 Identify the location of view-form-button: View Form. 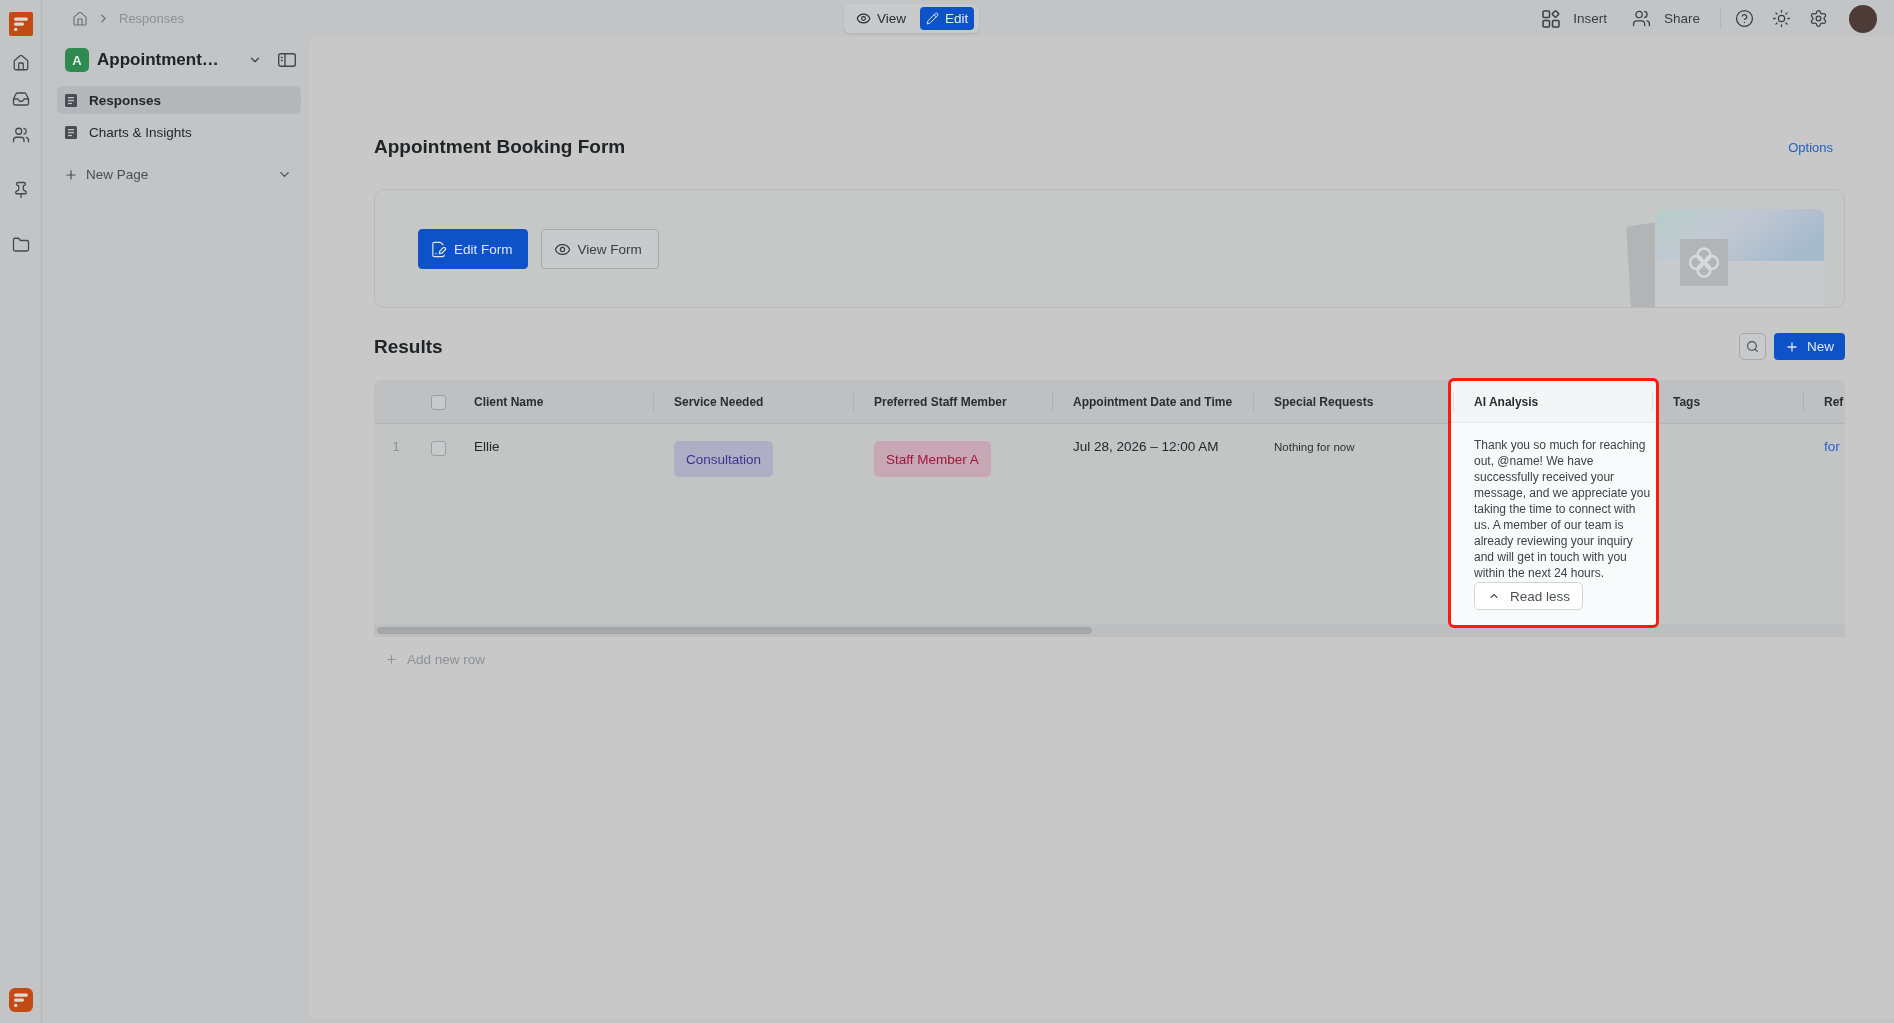
(599, 249).